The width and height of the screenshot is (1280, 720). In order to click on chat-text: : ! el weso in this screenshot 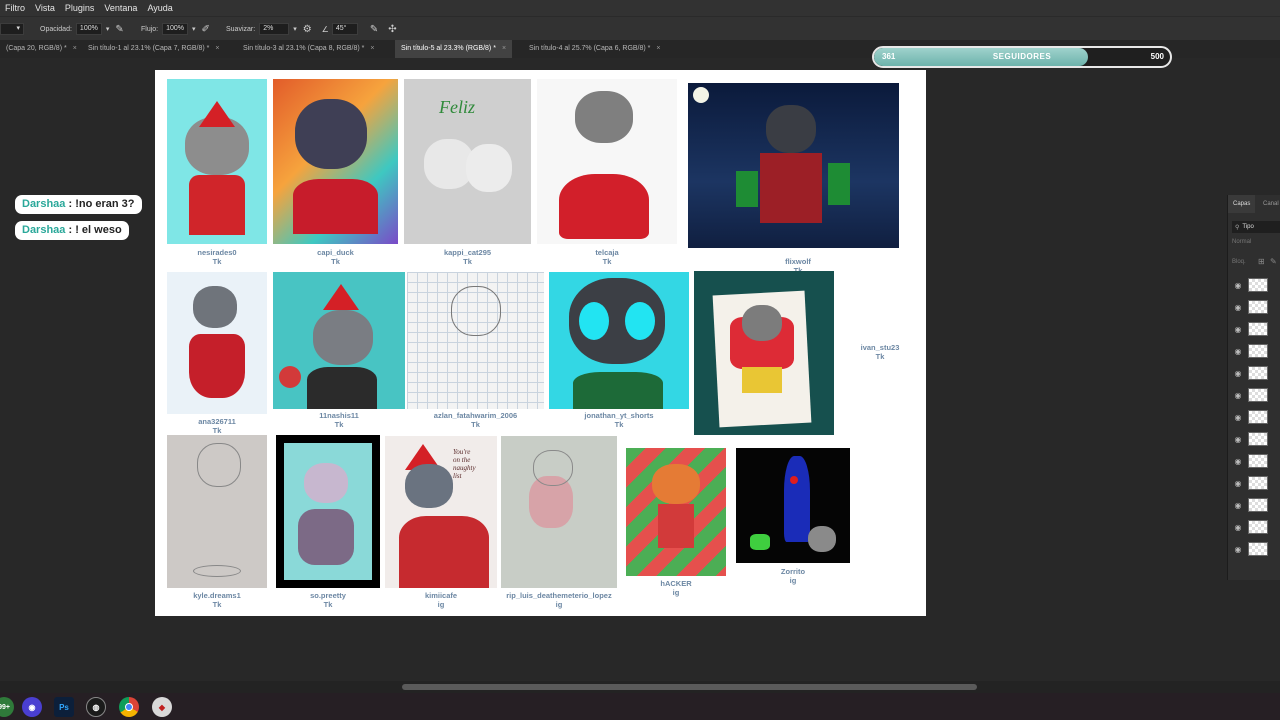, I will do `click(95, 230)`.